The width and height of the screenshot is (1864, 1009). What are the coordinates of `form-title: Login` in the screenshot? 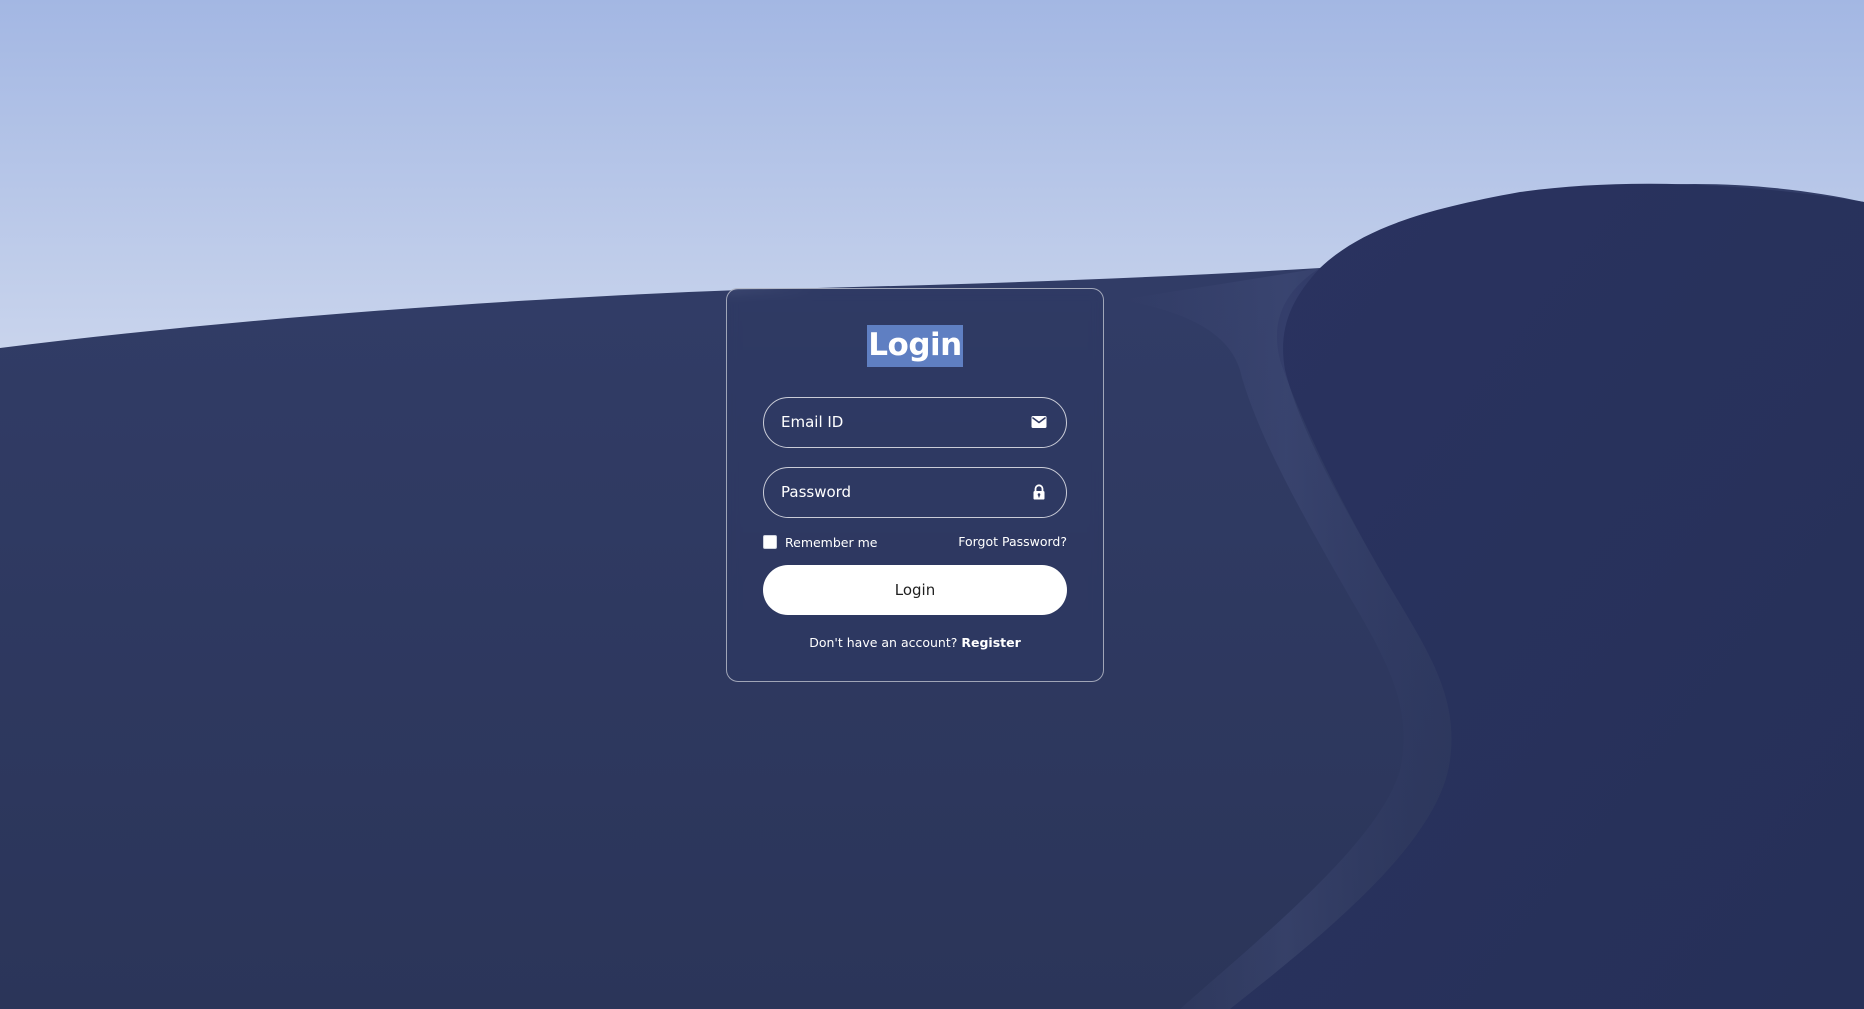 It's located at (915, 346).